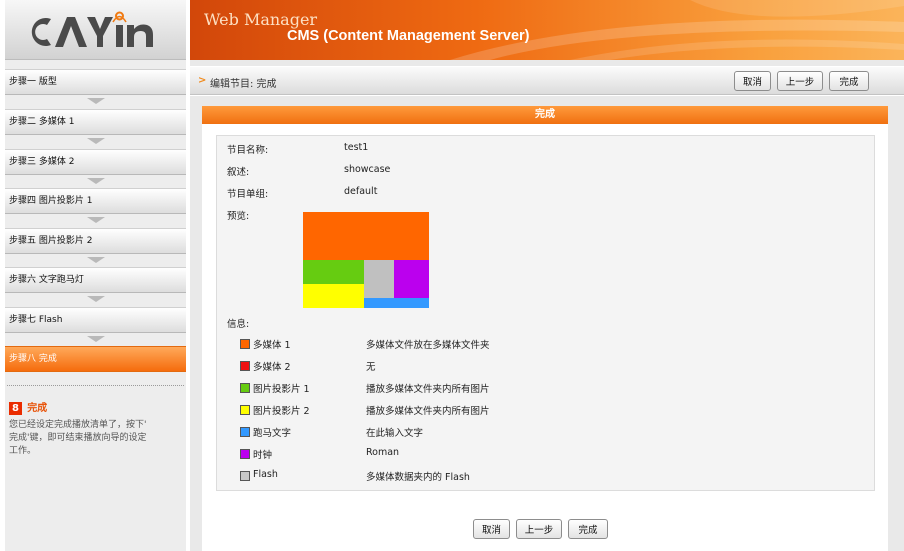 Image resolution: width=904 pixels, height=551 pixels. What do you see at coordinates (263, 455) in the screenshot?
I see `legend-zone-name: 时钟` at bounding box center [263, 455].